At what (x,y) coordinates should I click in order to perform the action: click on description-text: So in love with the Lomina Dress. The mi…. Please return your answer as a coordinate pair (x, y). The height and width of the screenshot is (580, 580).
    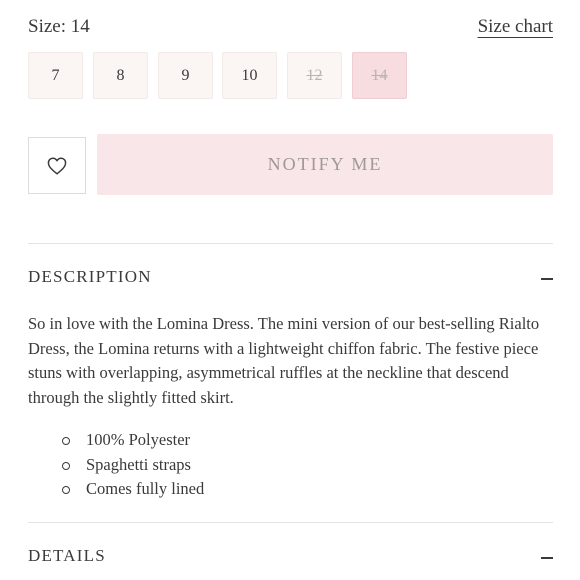
    Looking at the image, I should click on (284, 360).